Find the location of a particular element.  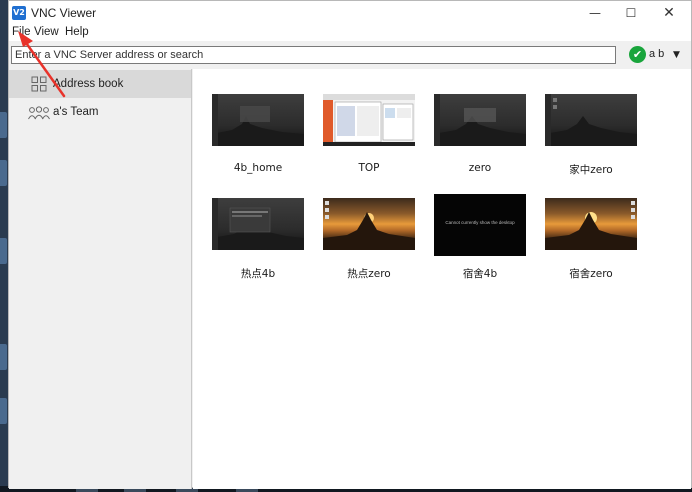

connection-tile-top: TOP is located at coordinates (369, 139).